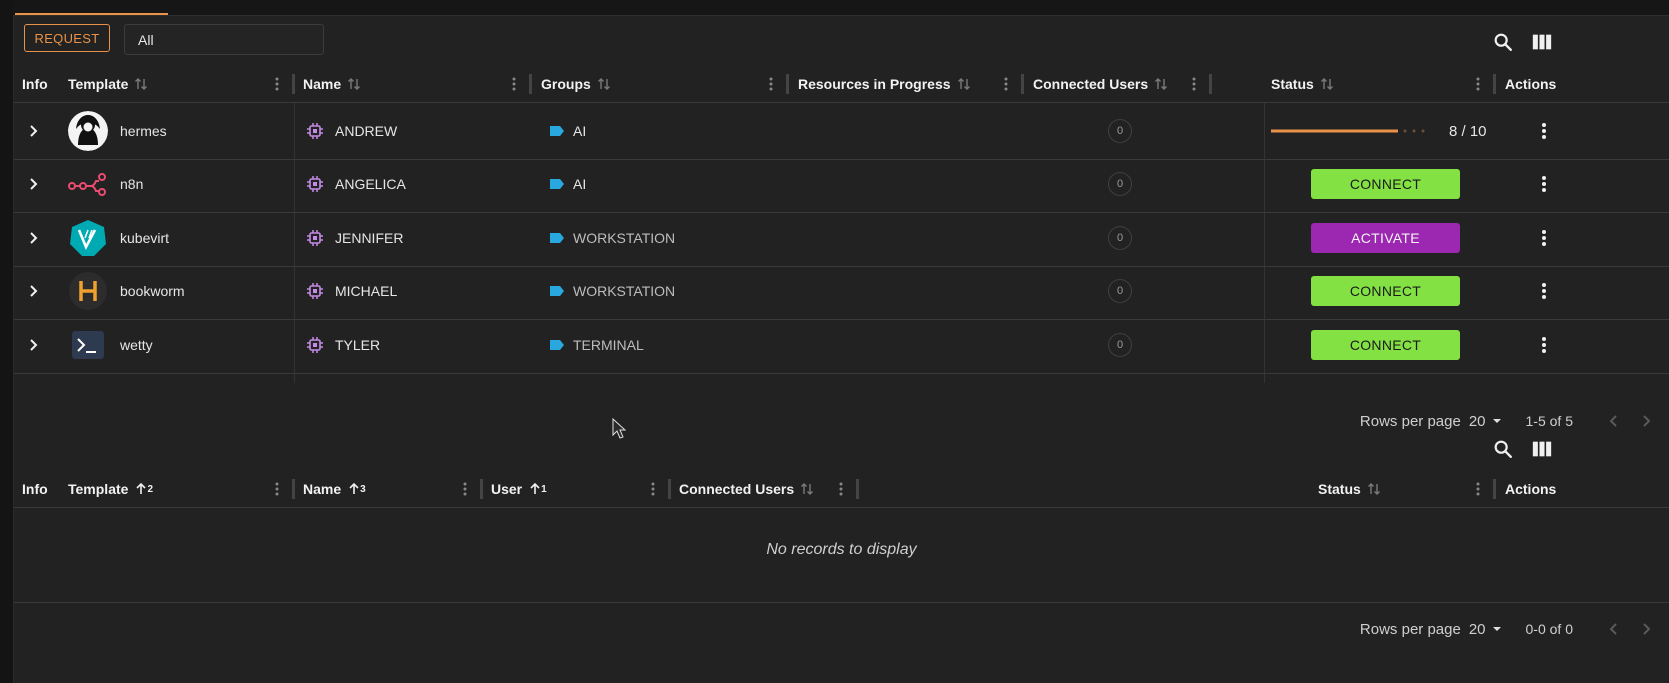 The height and width of the screenshot is (683, 1669). I want to click on template-name: kubevirt, so click(145, 238).